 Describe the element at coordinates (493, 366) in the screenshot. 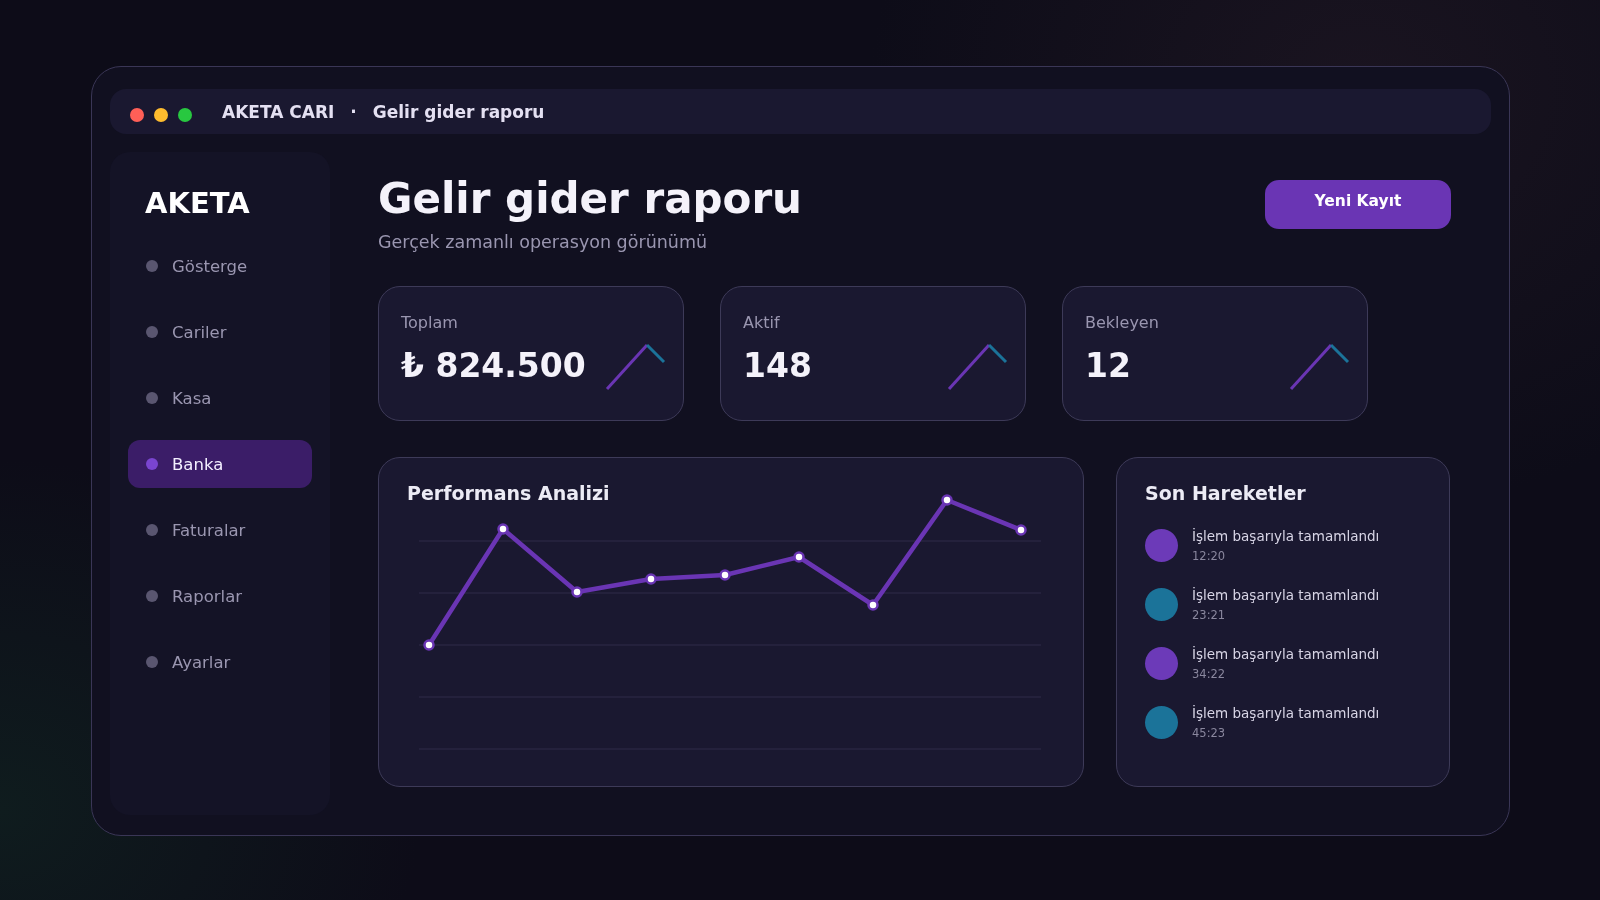

I see `stat-value: ₺ 824.500` at that location.